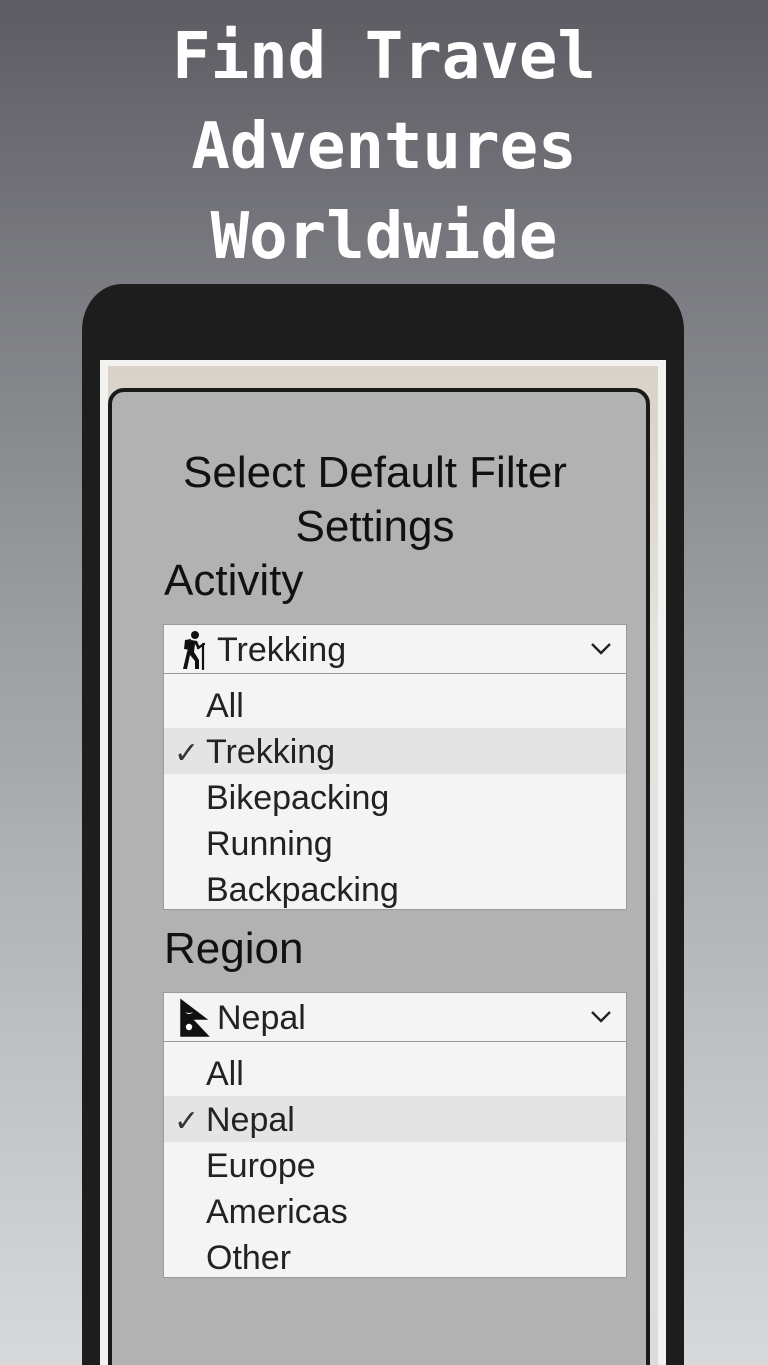 Image resolution: width=768 pixels, height=1365 pixels. Describe the element at coordinates (395, 649) in the screenshot. I see `activity-dropdown: Trekking` at that location.